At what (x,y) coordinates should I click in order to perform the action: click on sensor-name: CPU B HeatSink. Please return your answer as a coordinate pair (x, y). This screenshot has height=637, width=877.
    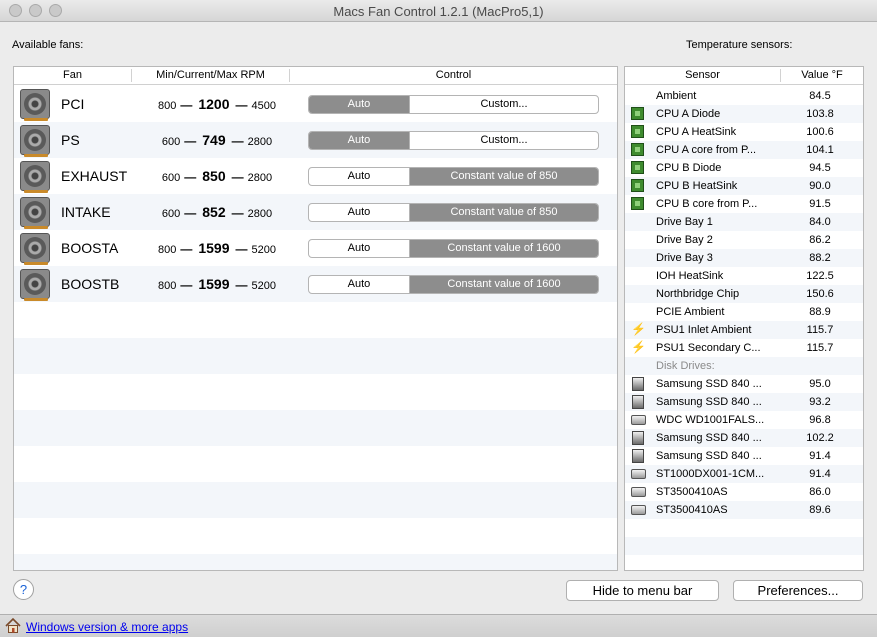
    Looking at the image, I should click on (697, 186).